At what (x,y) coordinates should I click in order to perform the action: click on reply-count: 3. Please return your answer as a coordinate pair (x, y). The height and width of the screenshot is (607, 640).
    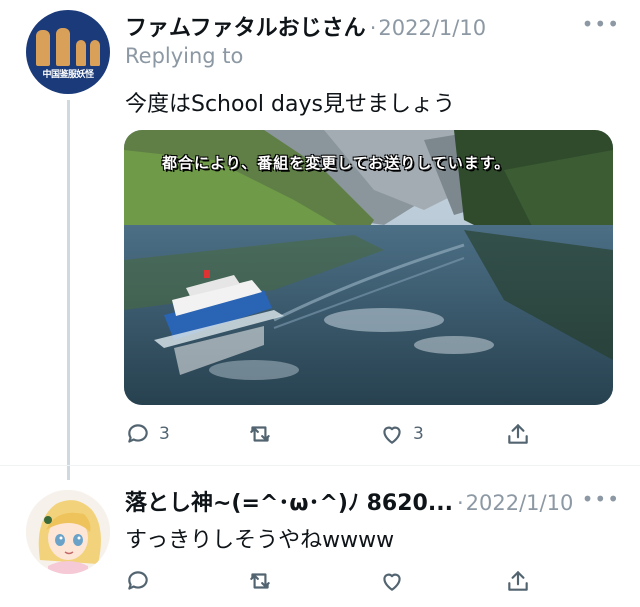
    Looking at the image, I should click on (164, 434).